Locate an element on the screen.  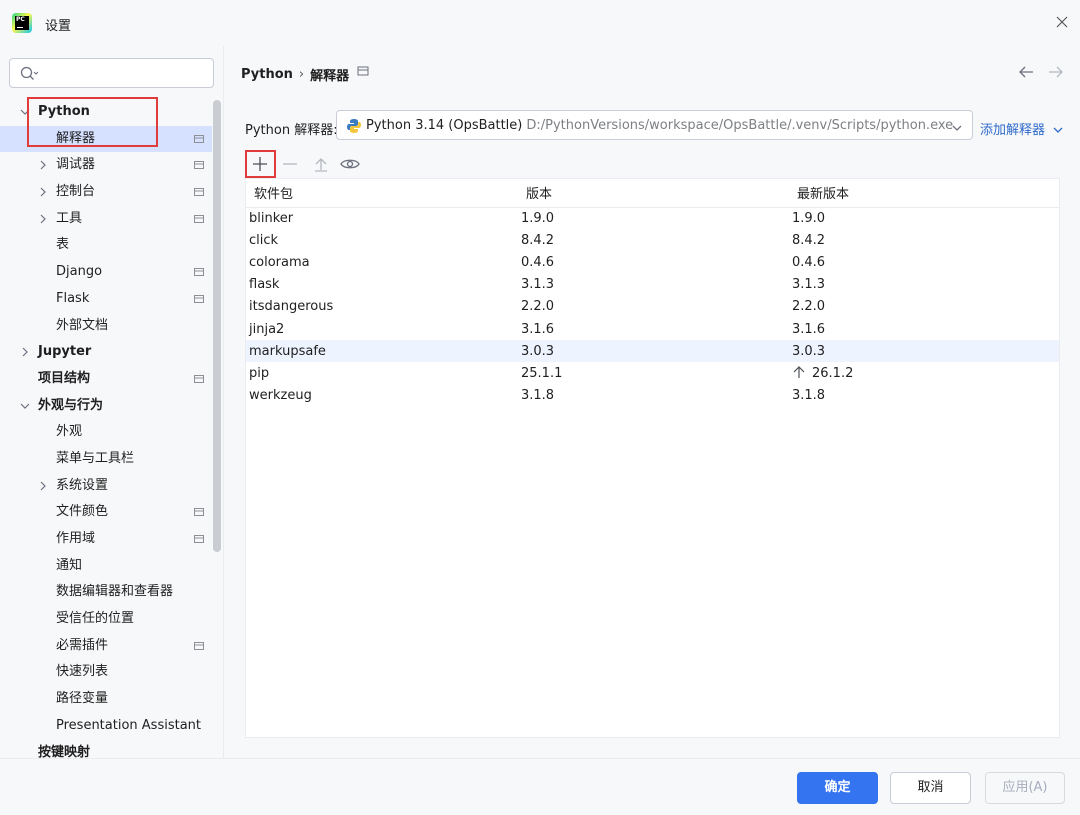
sidebar-item: 外部文档 is located at coordinates (106, 326).